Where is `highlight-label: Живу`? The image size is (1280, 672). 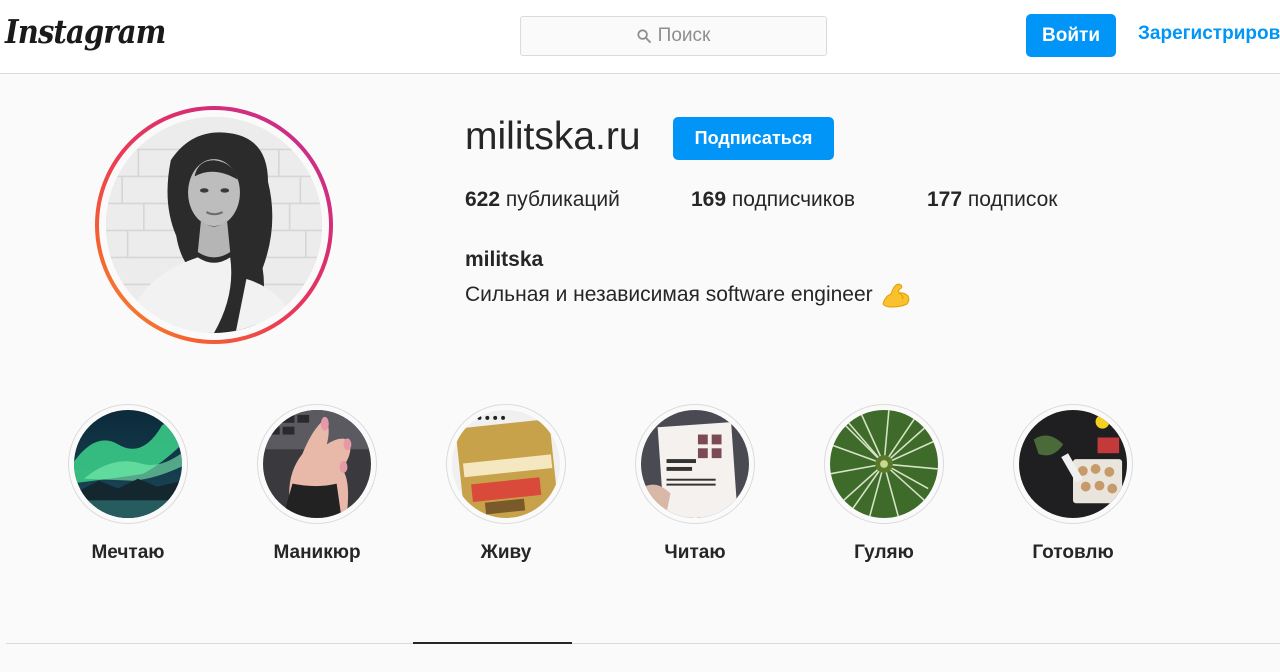
highlight-label: Живу is located at coordinates (506, 552).